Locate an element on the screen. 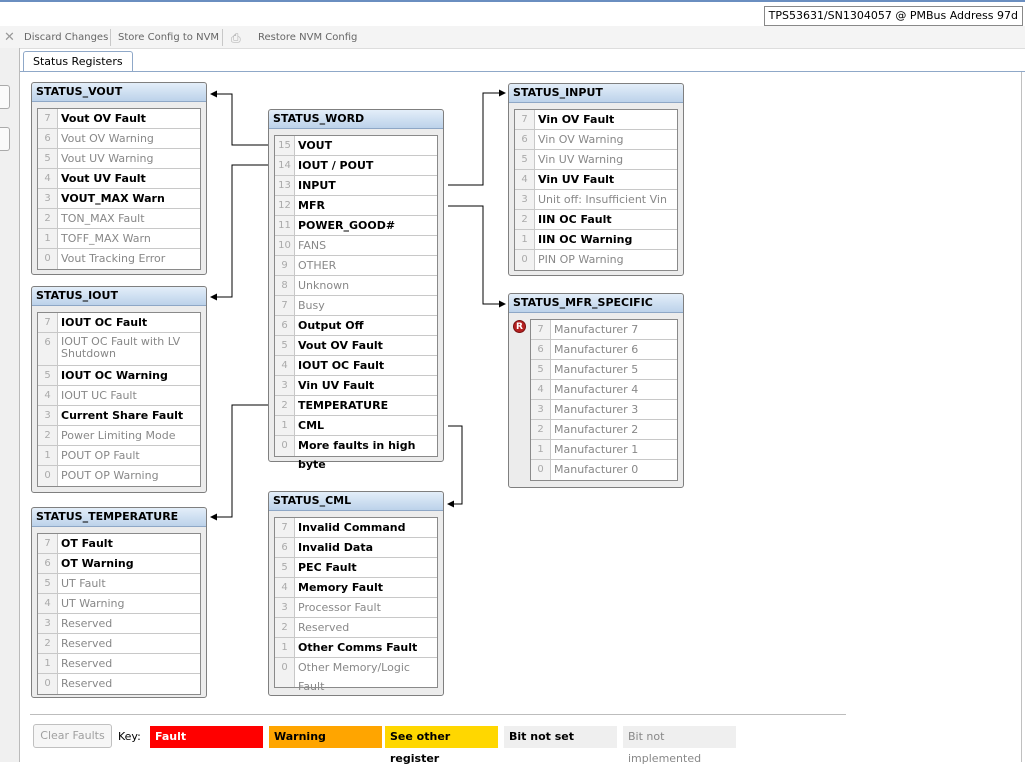  bit-row: 5 Vout OV Fault is located at coordinates (356, 346).